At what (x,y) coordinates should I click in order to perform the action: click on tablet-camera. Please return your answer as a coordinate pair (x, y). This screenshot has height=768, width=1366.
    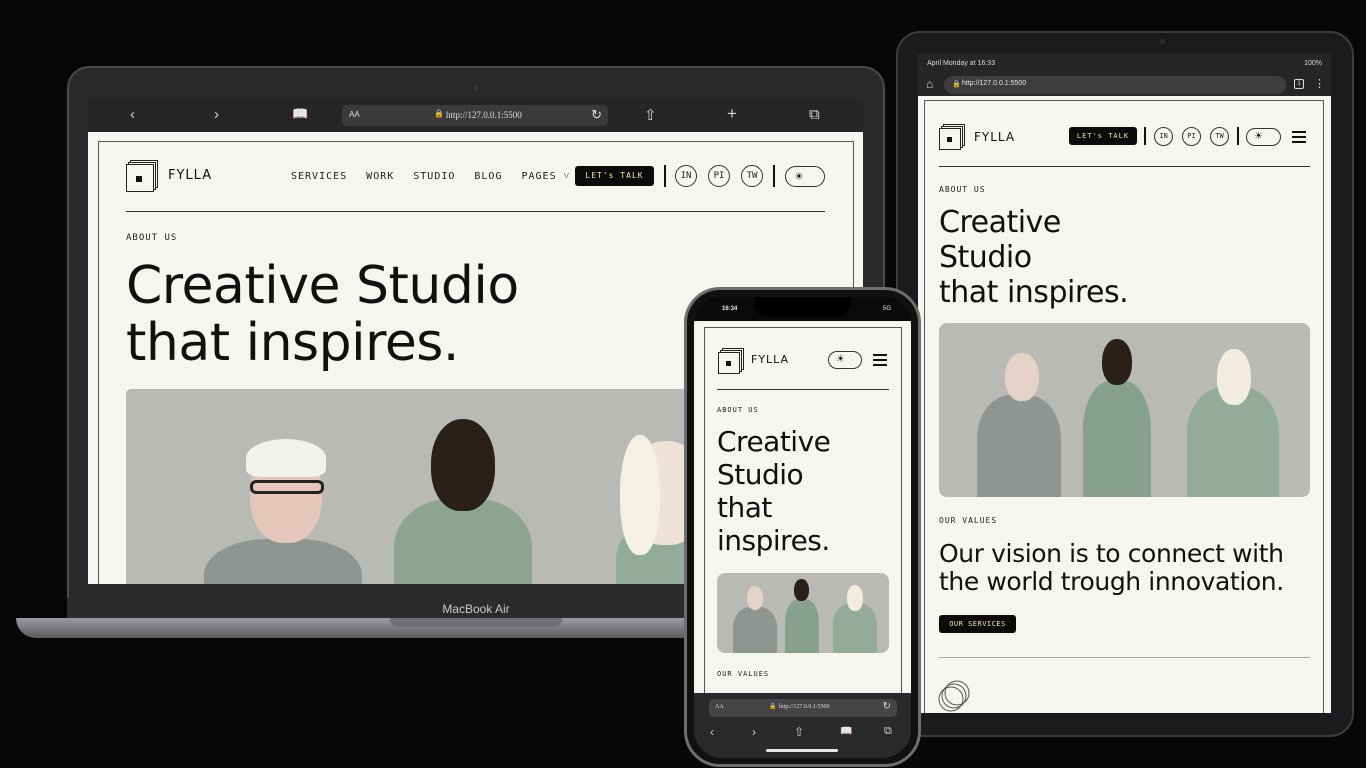
    Looking at the image, I should click on (1162, 41).